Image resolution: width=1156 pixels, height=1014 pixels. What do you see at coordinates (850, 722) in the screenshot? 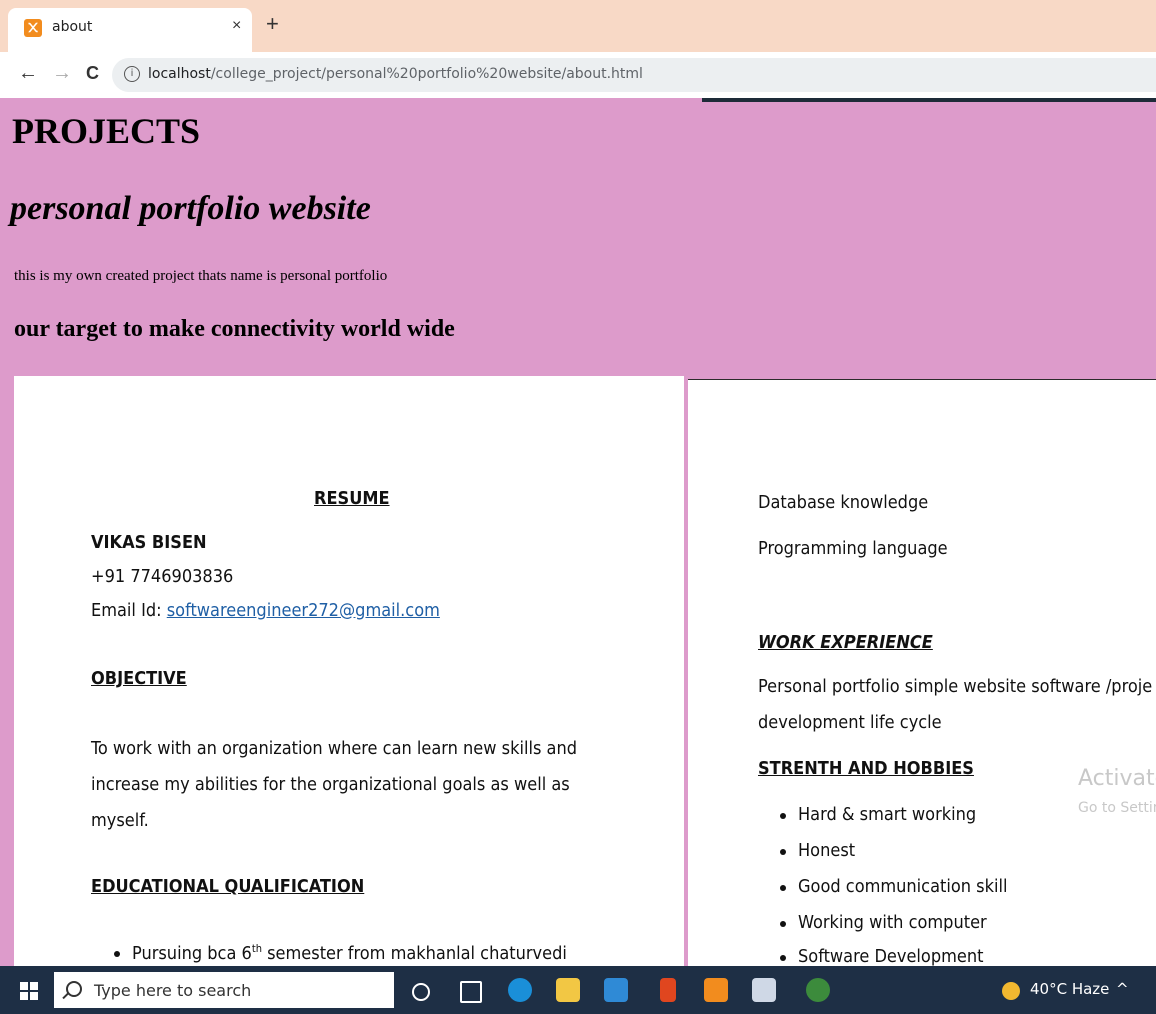
I see `work-experience-line: development life cycle` at bounding box center [850, 722].